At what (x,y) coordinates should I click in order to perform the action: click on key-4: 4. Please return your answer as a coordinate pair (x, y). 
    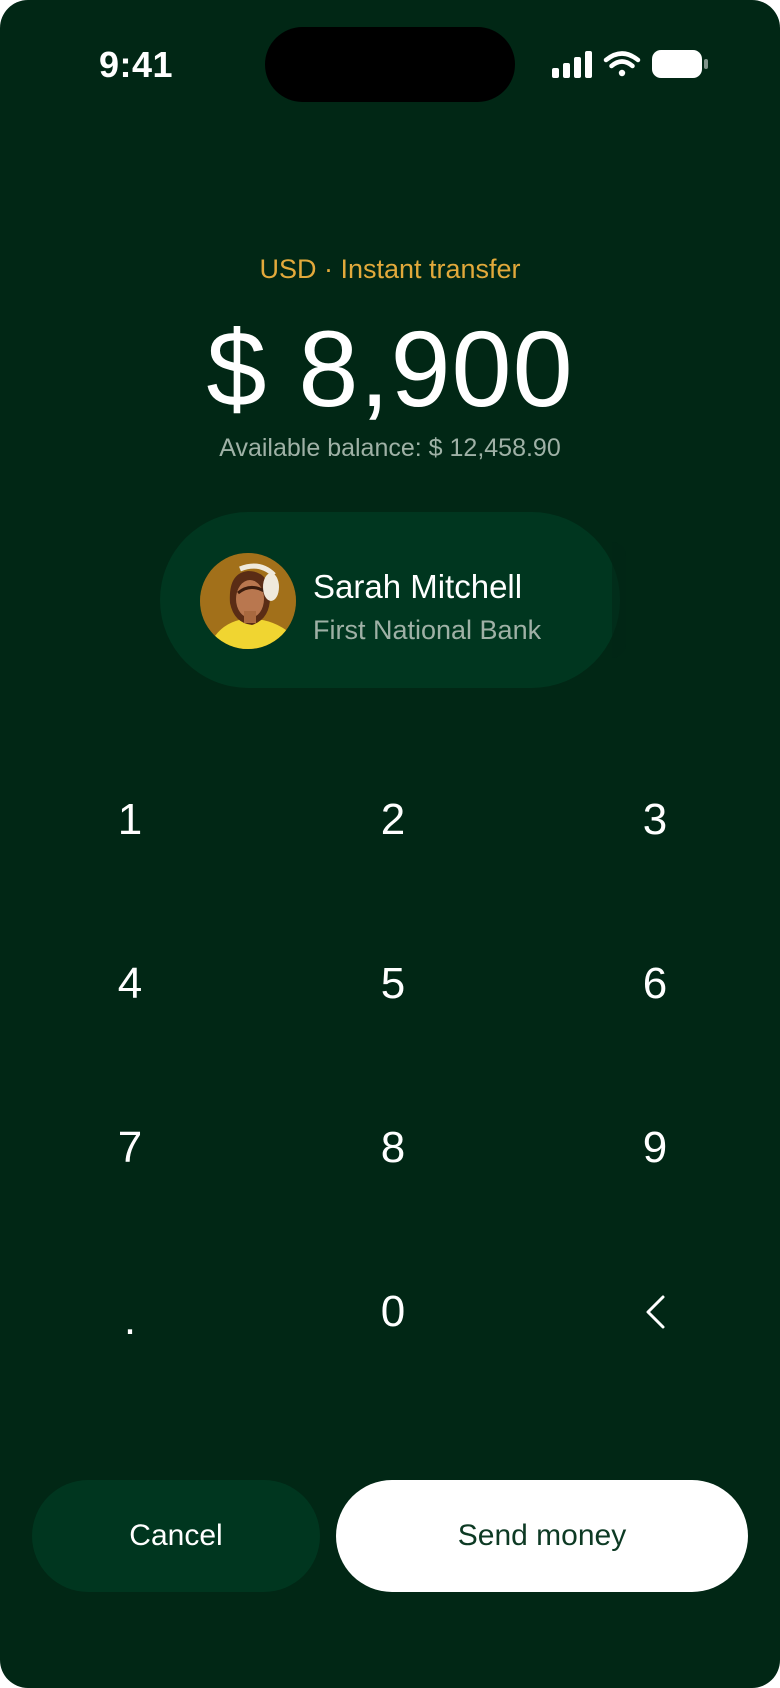
    Looking at the image, I should click on (130, 984).